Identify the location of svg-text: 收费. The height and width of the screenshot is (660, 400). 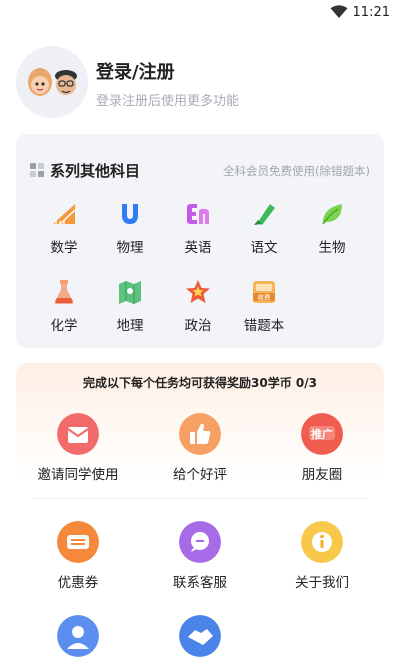
(265, 297).